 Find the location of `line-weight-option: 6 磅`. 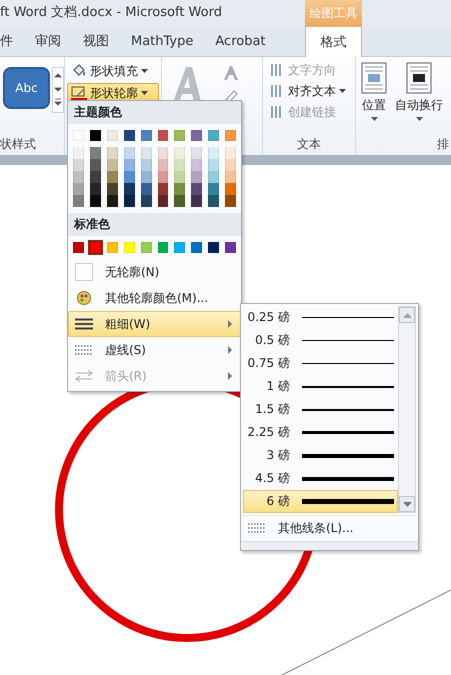

line-weight-option: 6 磅 is located at coordinates (320, 501).